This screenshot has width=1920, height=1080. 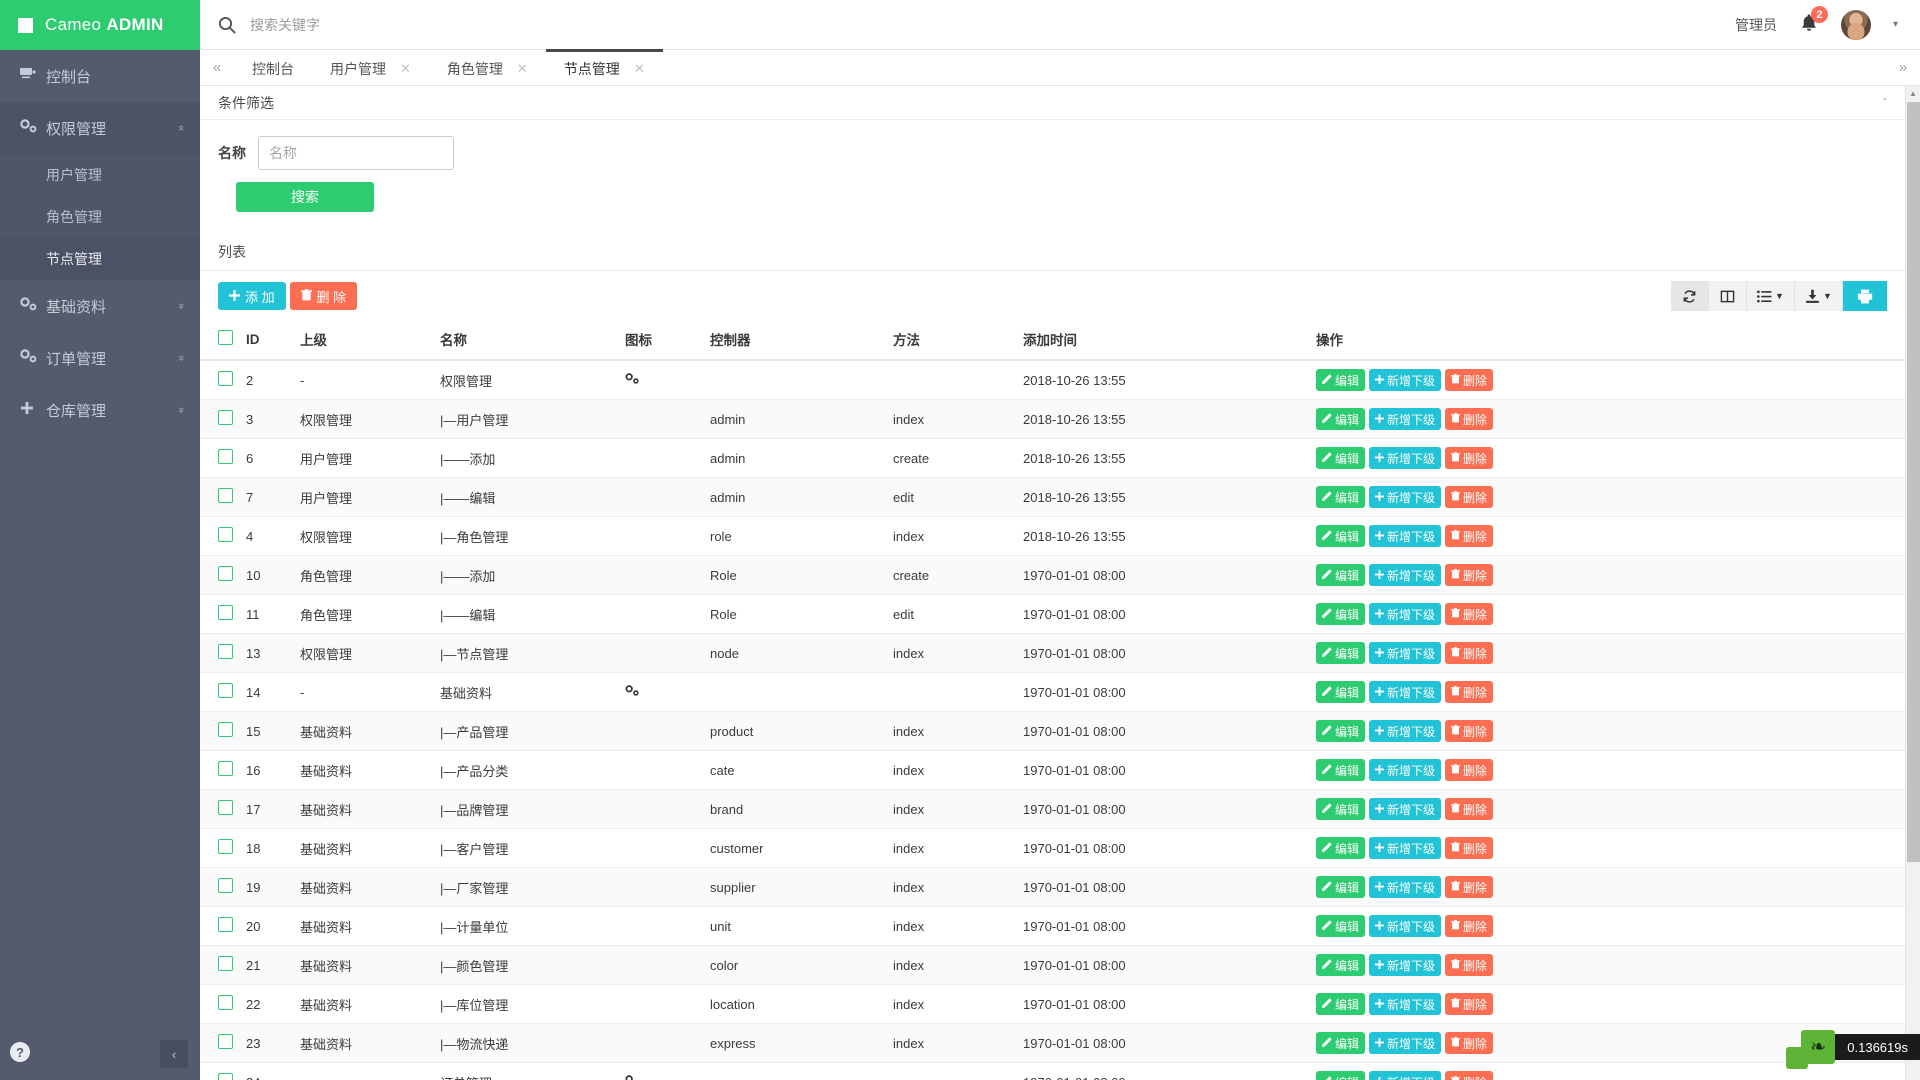 What do you see at coordinates (661, 340) in the screenshot?
I see `column-header-icon: 图标` at bounding box center [661, 340].